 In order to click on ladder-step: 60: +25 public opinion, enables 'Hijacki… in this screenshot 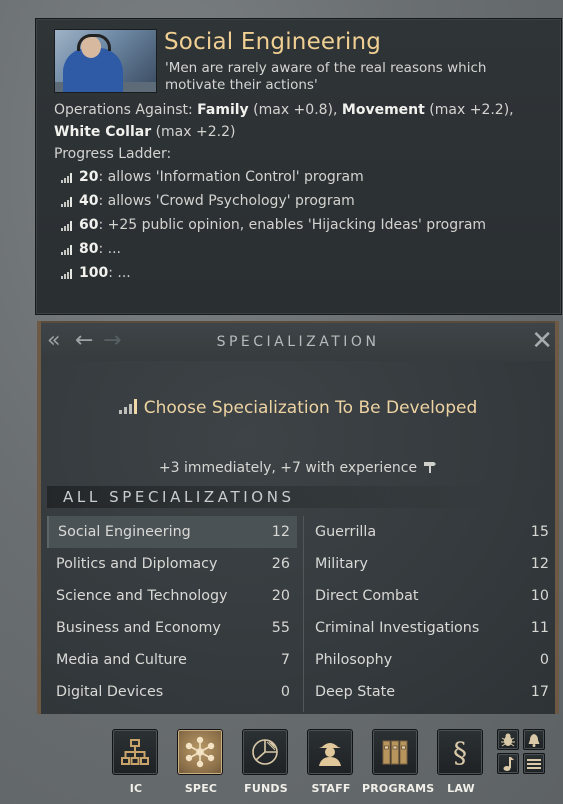, I will do `click(304, 225)`.